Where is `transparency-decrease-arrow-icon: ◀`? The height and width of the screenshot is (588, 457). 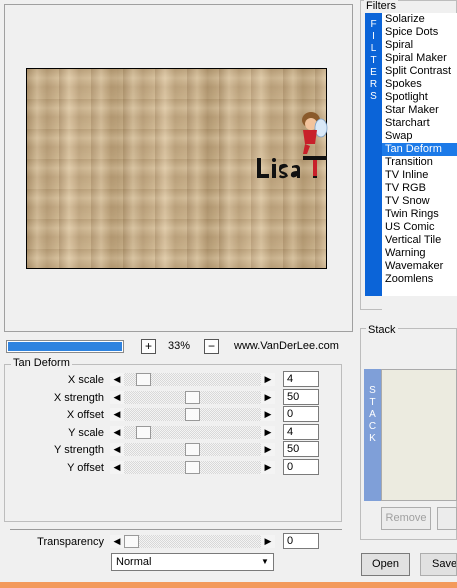
transparency-decrease-arrow-icon: ◀ is located at coordinates (117, 541).